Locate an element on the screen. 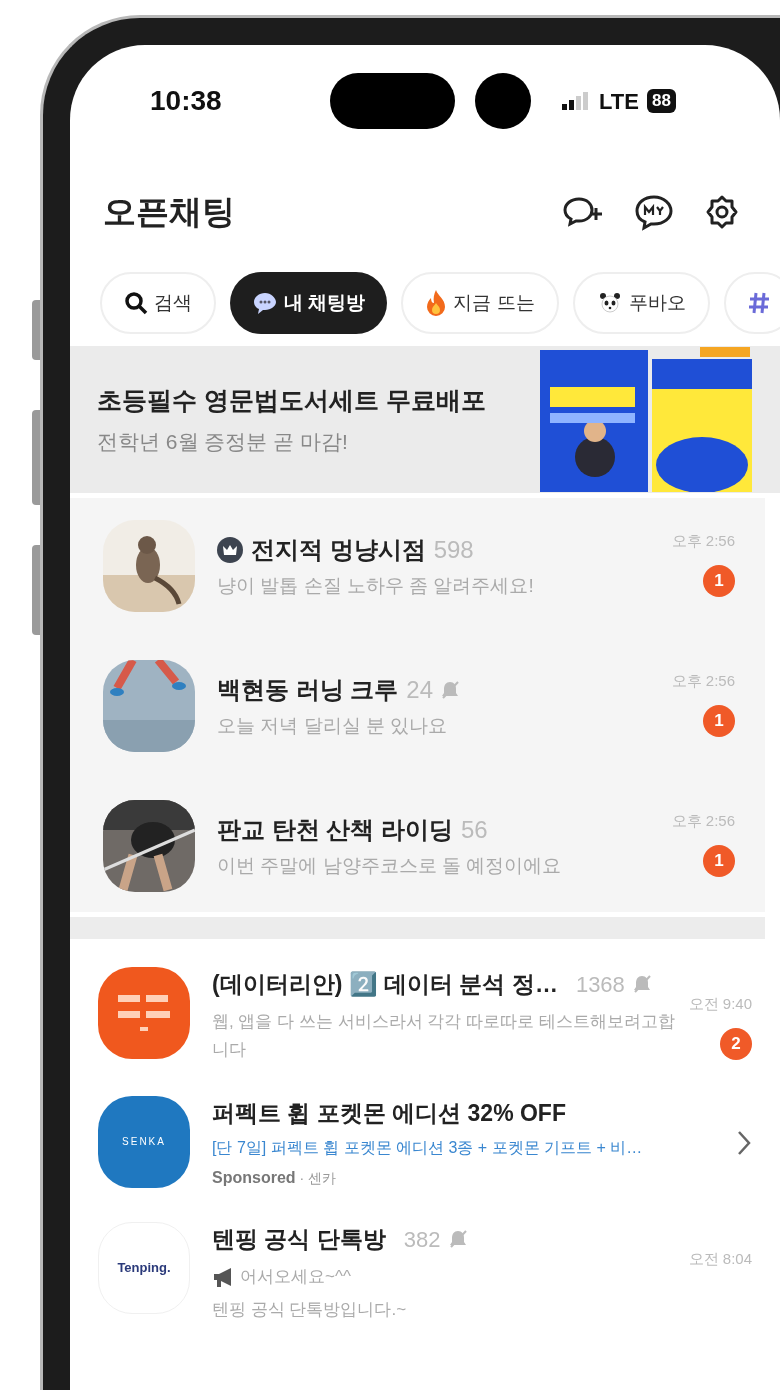  network-label: LTE is located at coordinates (619, 101).